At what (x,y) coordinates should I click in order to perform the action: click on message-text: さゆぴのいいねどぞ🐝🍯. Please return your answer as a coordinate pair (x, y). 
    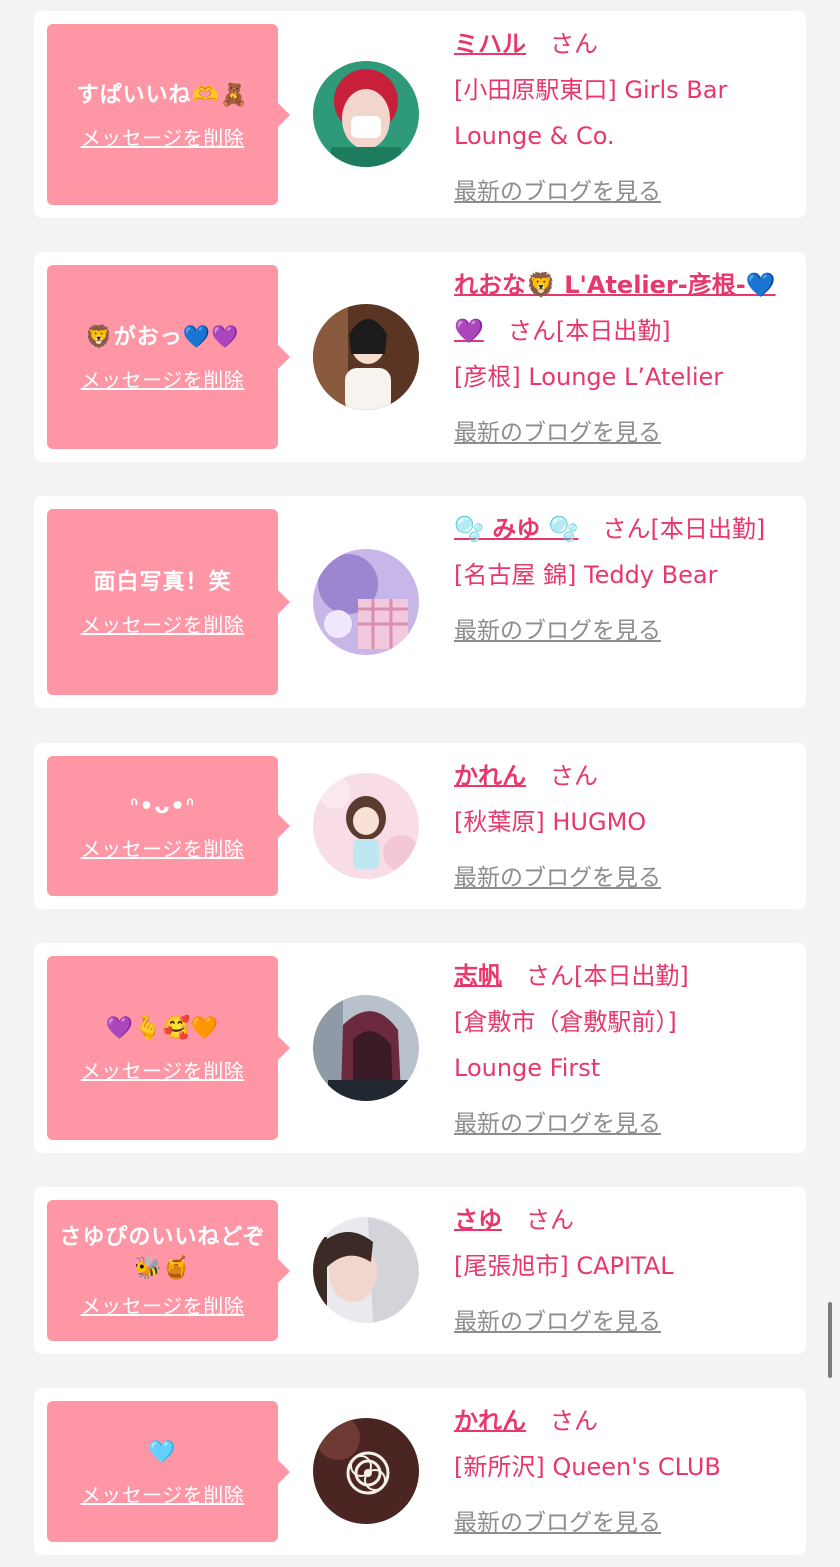
    Looking at the image, I should click on (162, 1253).